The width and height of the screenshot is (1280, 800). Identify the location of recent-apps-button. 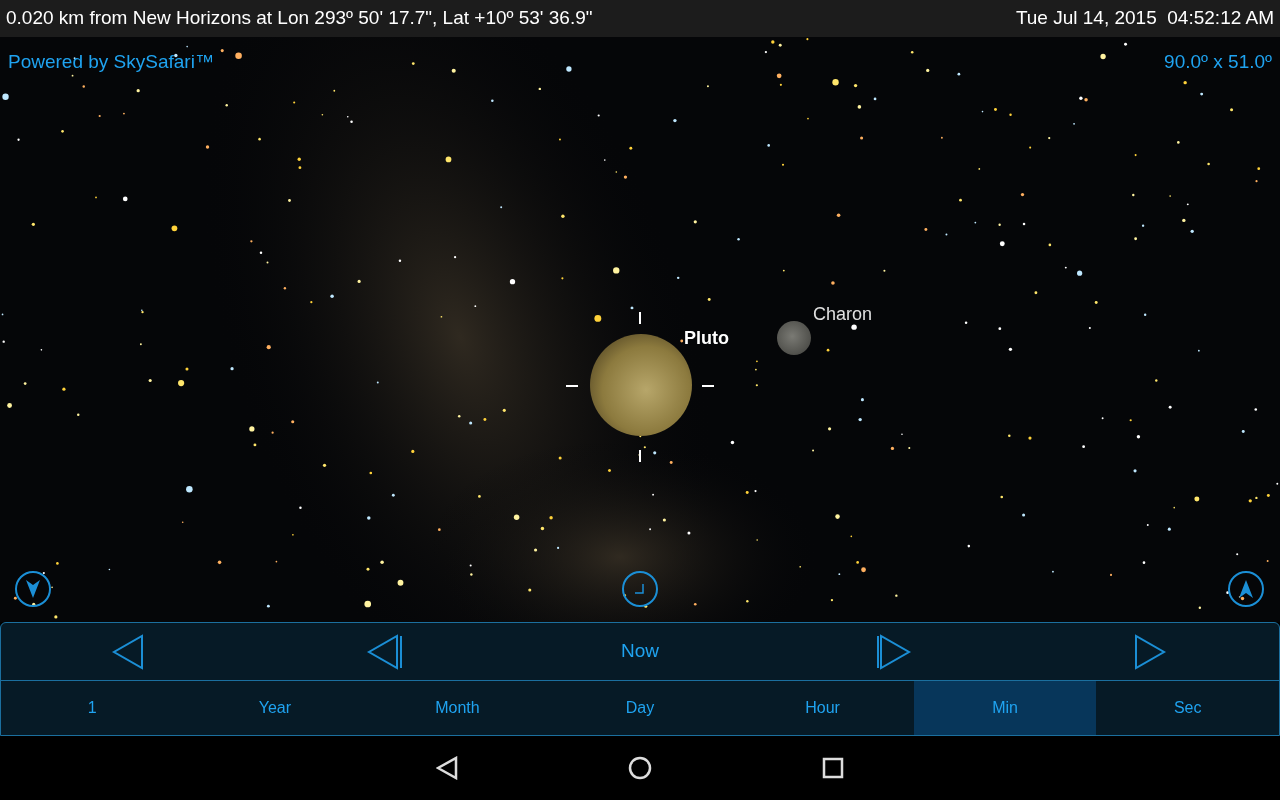
(833, 768).